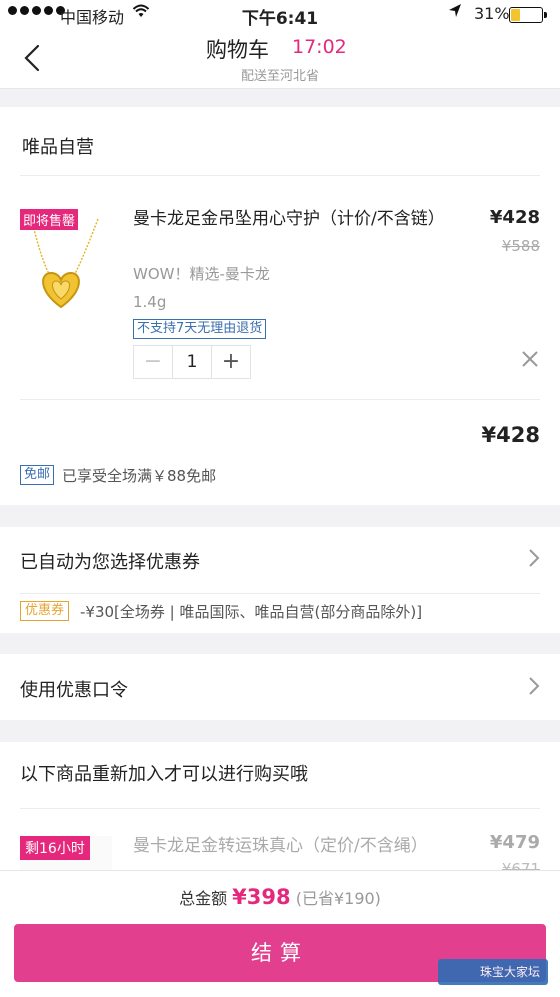 Image resolution: width=560 pixels, height=997 pixels. I want to click on product-weight: 1.4g, so click(150, 302).